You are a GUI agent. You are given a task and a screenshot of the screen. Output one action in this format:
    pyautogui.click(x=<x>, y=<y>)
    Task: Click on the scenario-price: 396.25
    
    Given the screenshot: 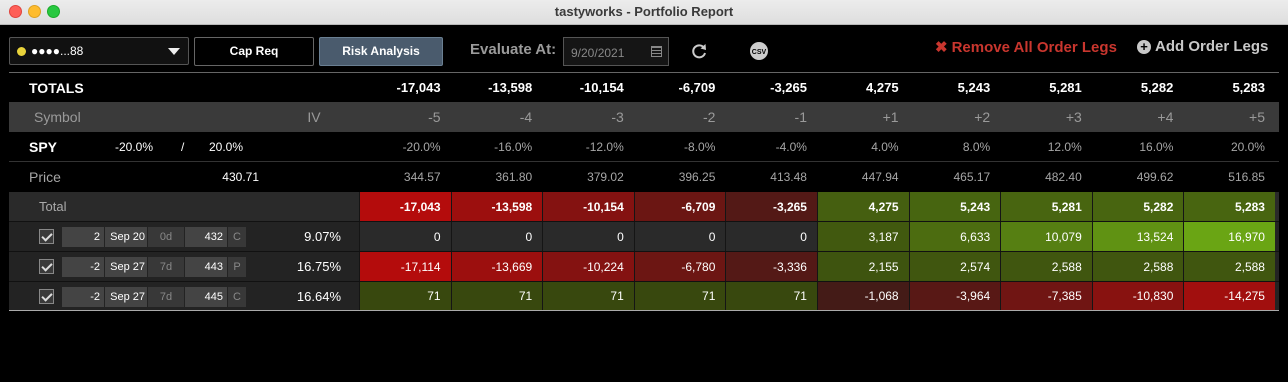 What is the action you would take?
    pyautogui.click(x=697, y=177)
    